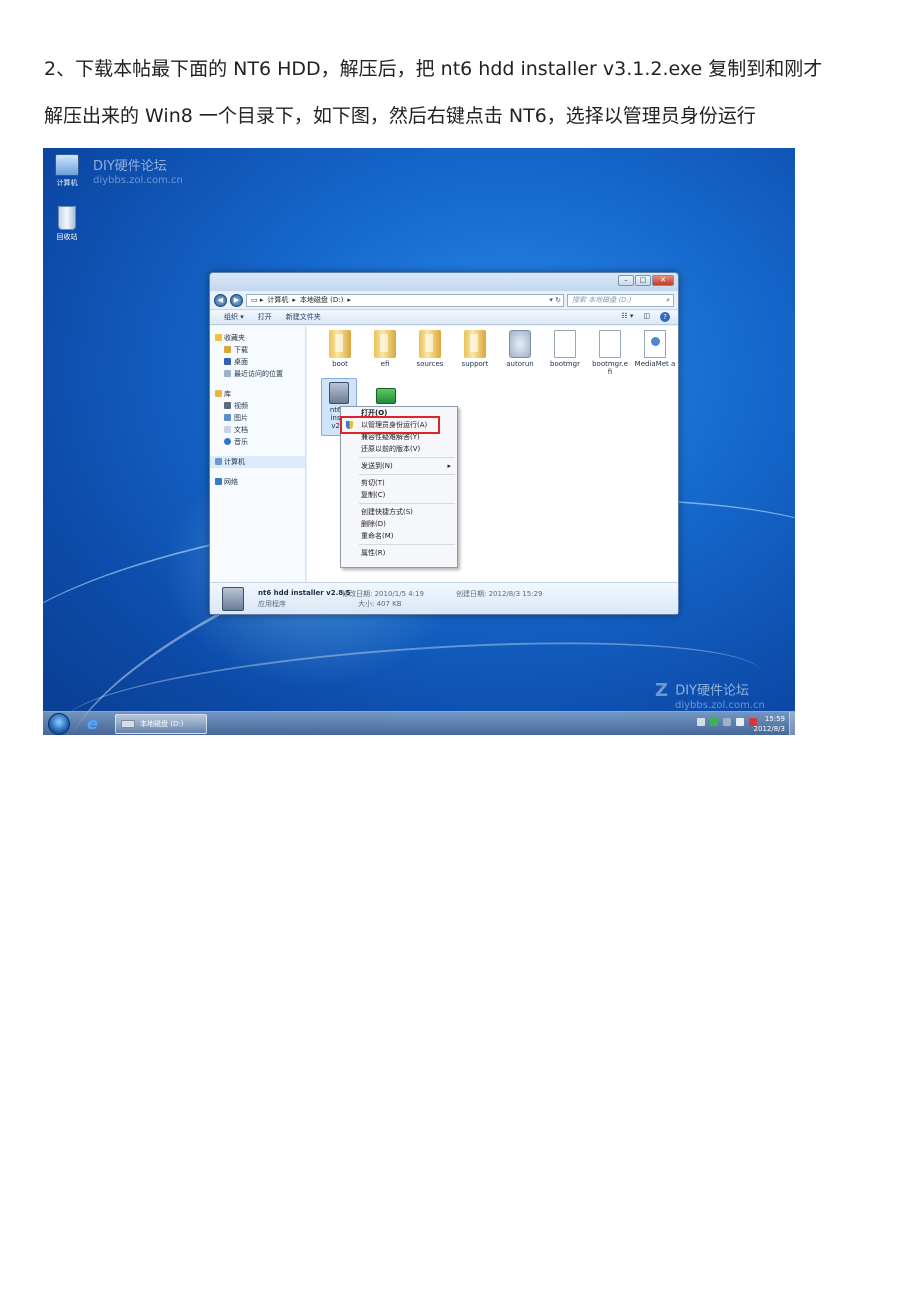  What do you see at coordinates (227, 429) in the screenshot?
I see `document-icon` at bounding box center [227, 429].